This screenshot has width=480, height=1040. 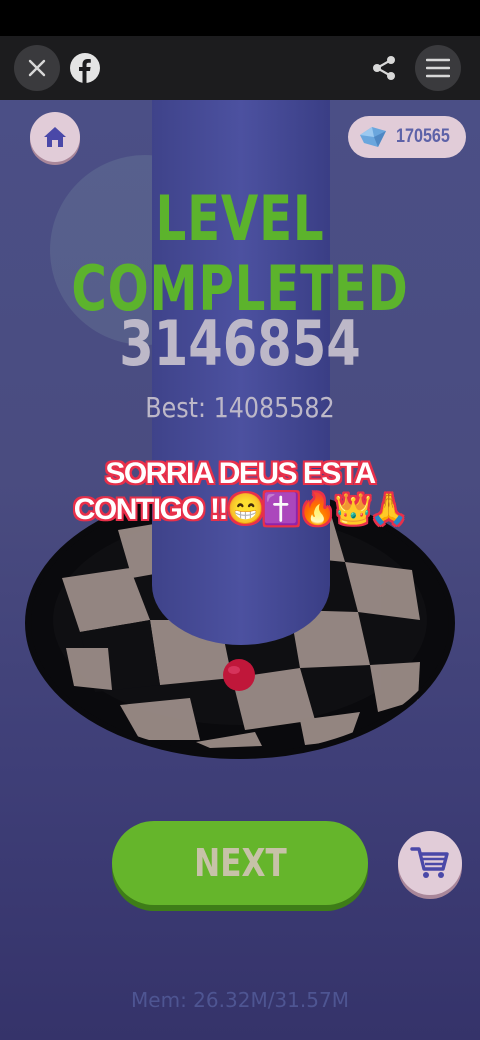 I want to click on memory-readout: Mem: 26.32M/31.57M, so click(x=240, y=1000).